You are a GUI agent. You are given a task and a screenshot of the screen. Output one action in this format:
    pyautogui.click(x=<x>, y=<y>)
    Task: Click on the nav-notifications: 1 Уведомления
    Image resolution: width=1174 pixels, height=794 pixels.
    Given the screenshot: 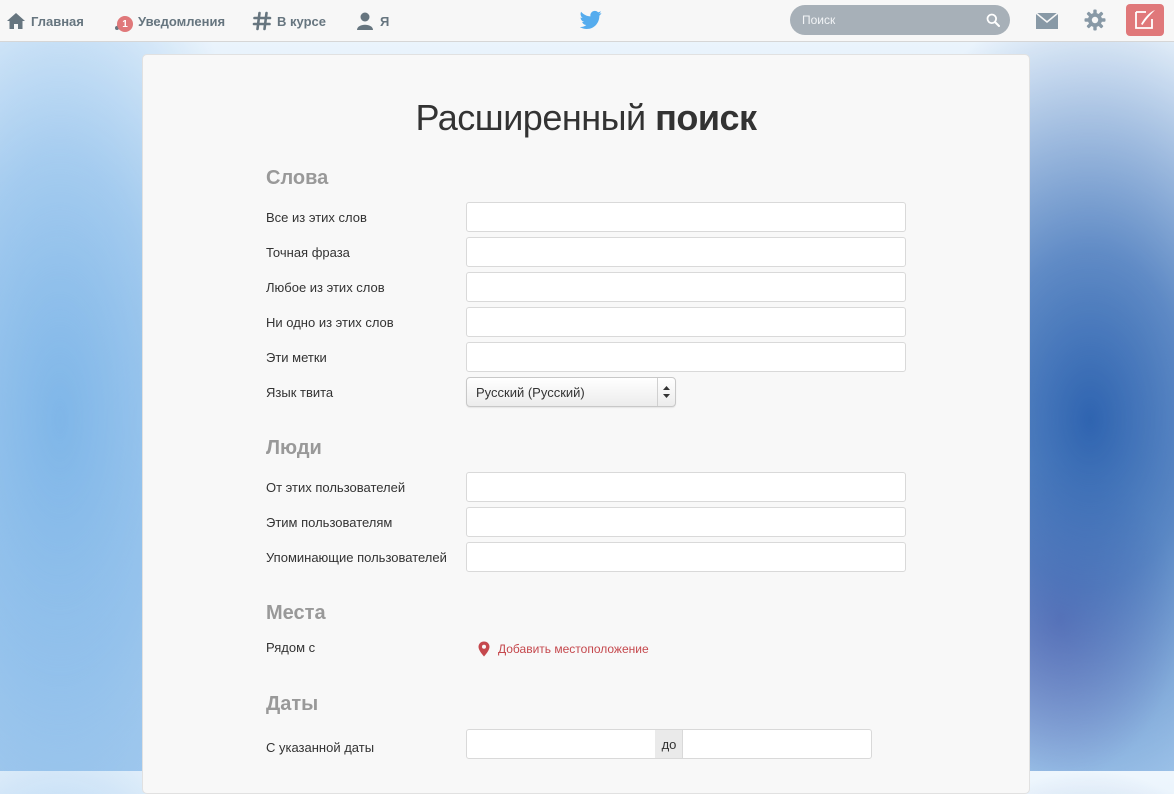 What is the action you would take?
    pyautogui.click(x=169, y=21)
    